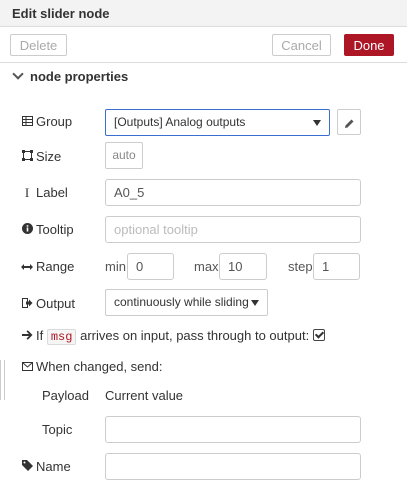 The height and width of the screenshot is (492, 407). Describe the element at coordinates (336, 266) in the screenshot. I see `range-step-input: 1` at that location.